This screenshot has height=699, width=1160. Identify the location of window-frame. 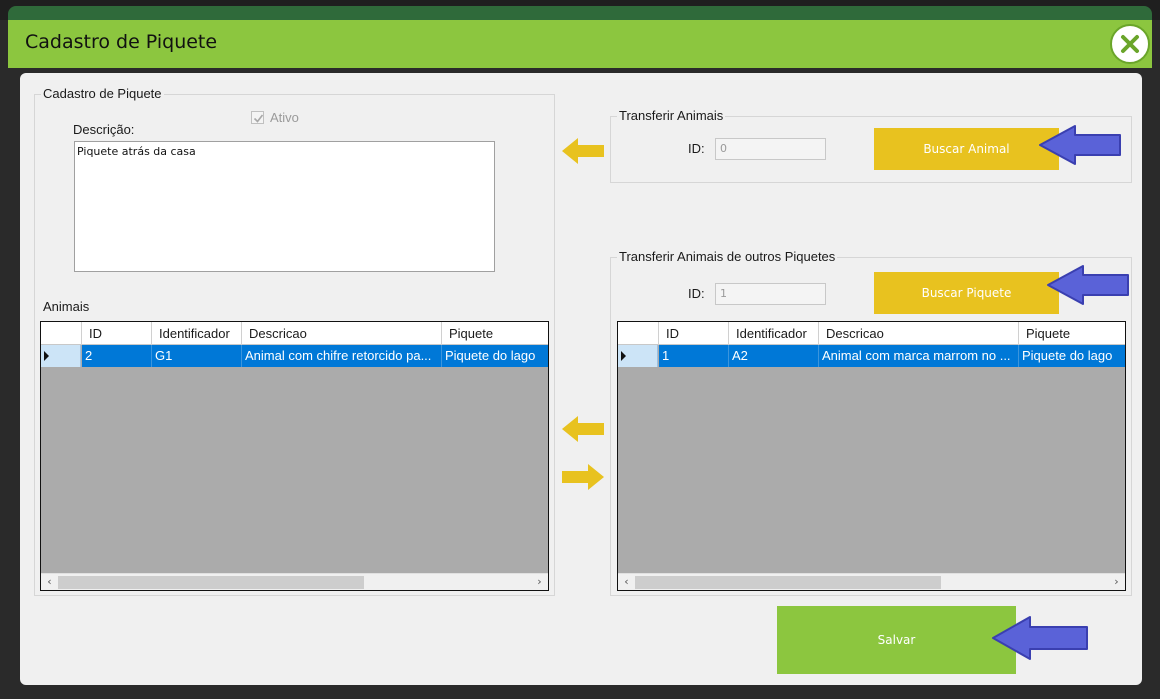
(580, 13).